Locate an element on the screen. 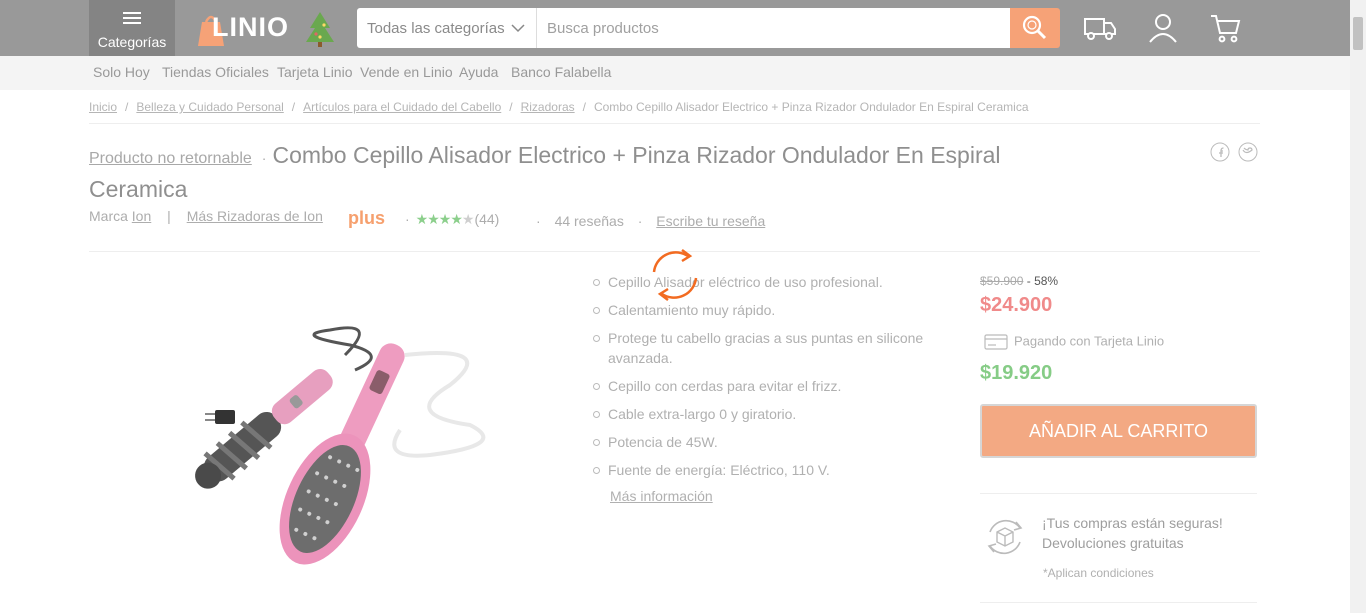 This screenshot has height=613, width=1366. top-header: Categorías LINIO Todas las categorías is located at coordinates (675, 28).